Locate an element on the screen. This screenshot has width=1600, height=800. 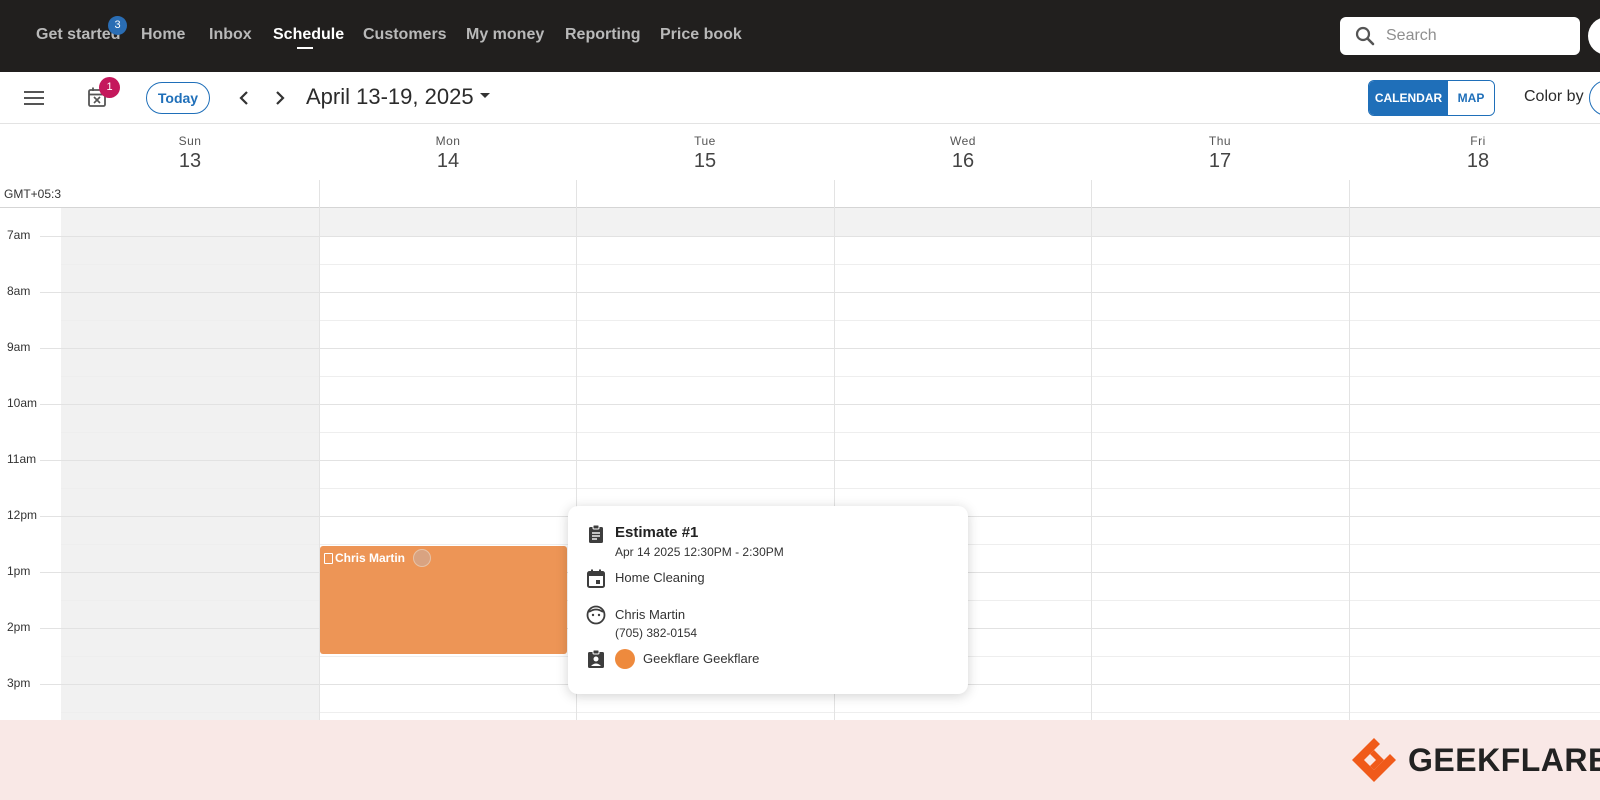
day-date: 15 is located at coordinates (705, 161).